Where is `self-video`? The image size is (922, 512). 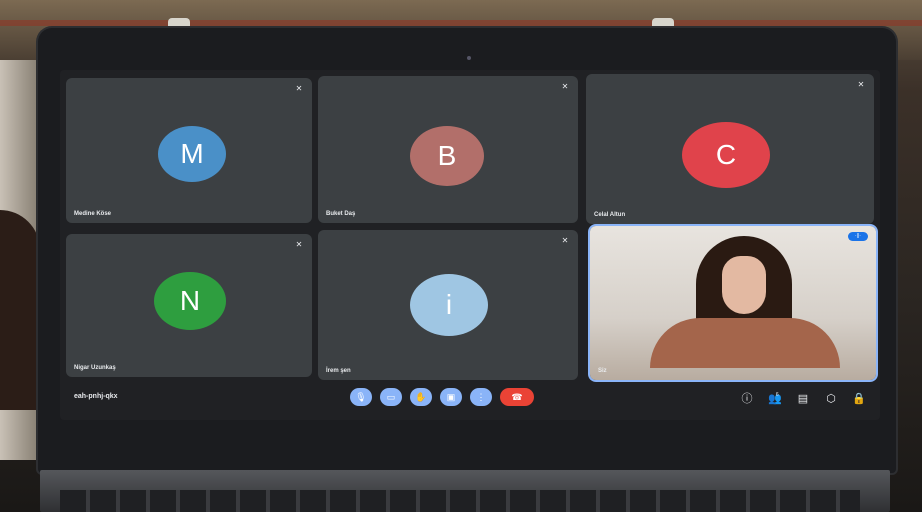
self-video is located at coordinates (733, 303).